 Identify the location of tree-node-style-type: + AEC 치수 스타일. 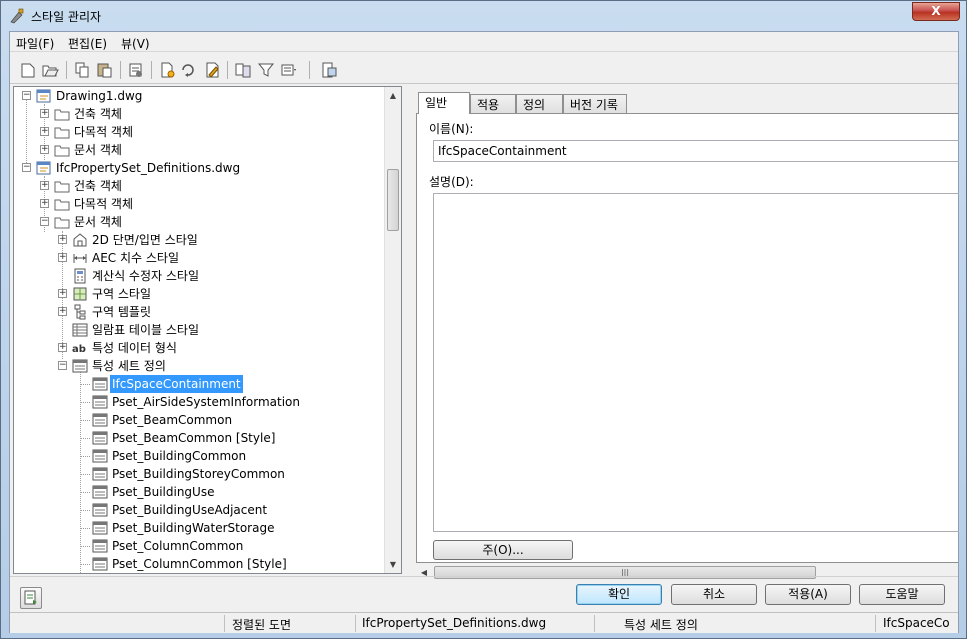
(199, 258).